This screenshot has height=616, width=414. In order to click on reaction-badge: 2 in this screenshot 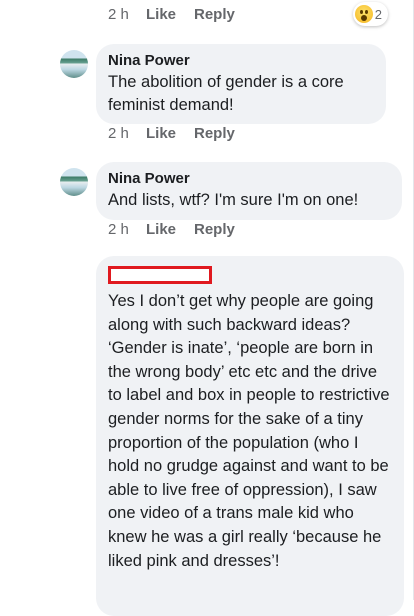, I will do `click(370, 14)`.